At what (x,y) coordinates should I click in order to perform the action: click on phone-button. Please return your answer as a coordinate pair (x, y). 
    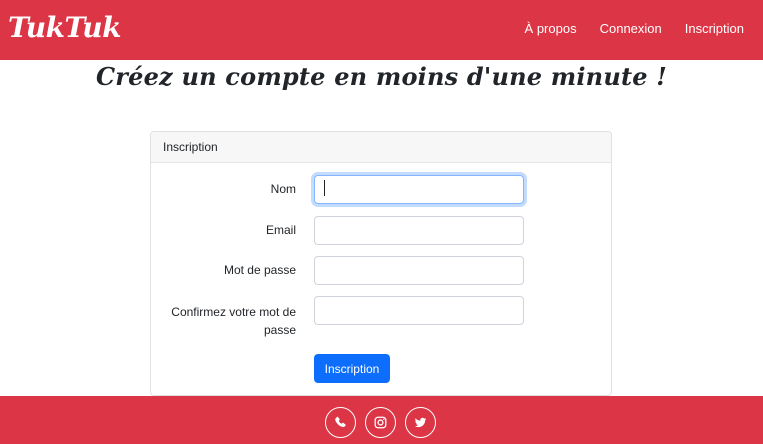
    Looking at the image, I should click on (340, 422).